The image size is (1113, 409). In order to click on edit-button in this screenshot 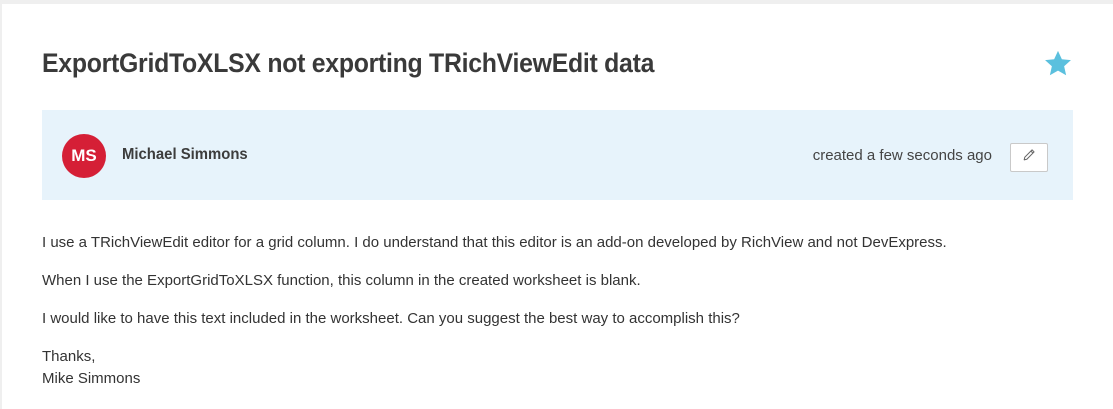, I will do `click(1029, 157)`.